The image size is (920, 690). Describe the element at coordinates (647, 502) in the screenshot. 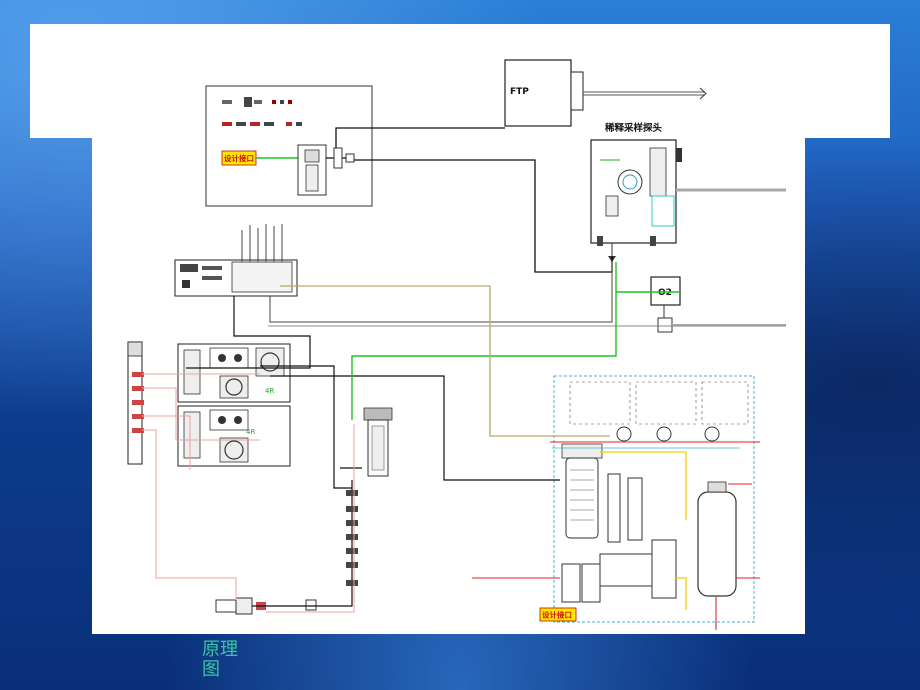

I see `sample-conditioning-cabinet: 设计接口` at that location.